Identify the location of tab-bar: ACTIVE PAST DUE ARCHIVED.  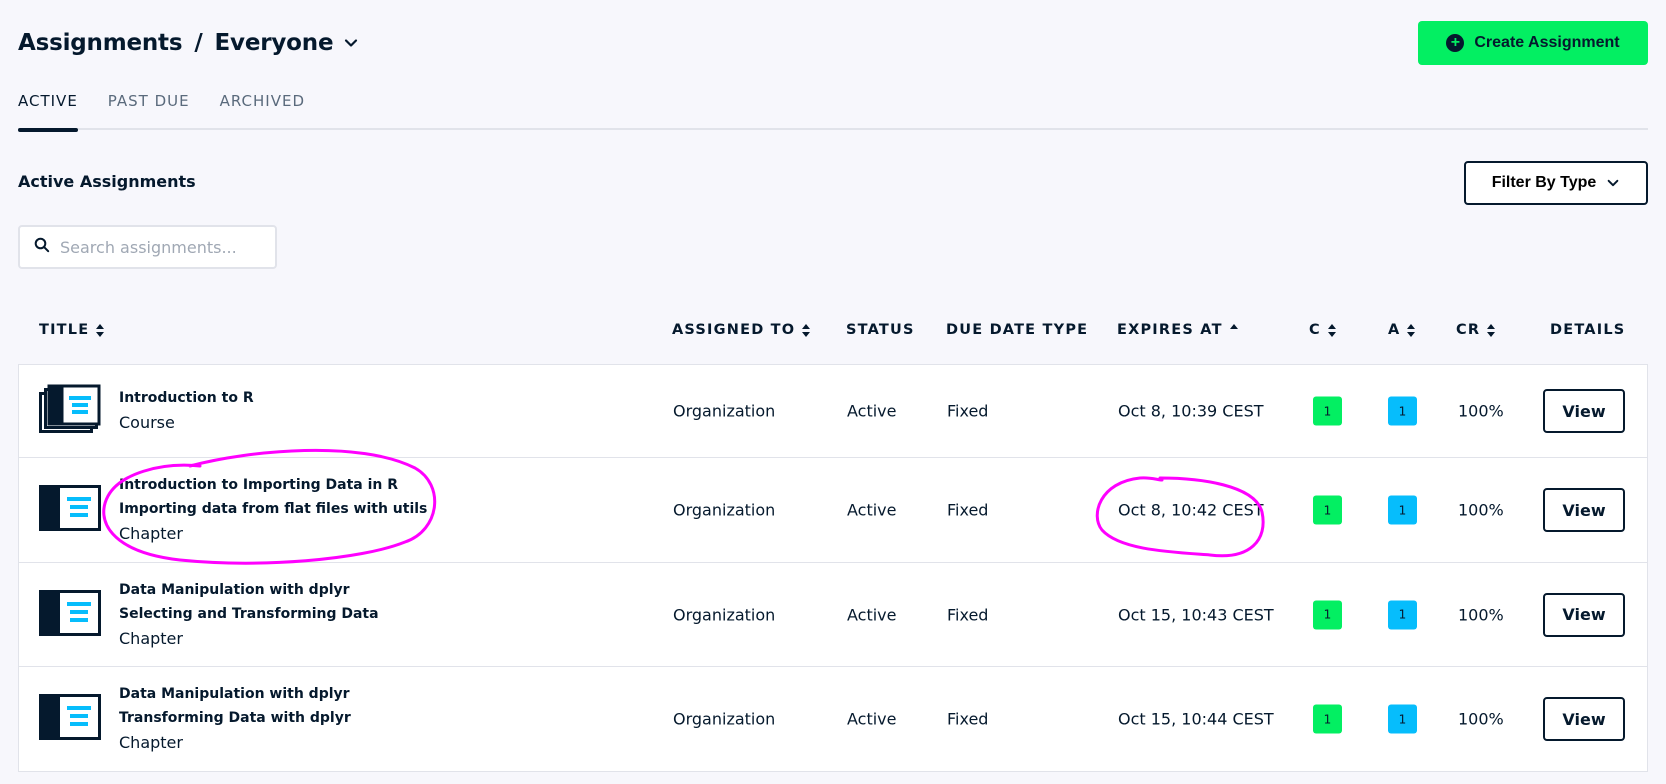
(833, 108).